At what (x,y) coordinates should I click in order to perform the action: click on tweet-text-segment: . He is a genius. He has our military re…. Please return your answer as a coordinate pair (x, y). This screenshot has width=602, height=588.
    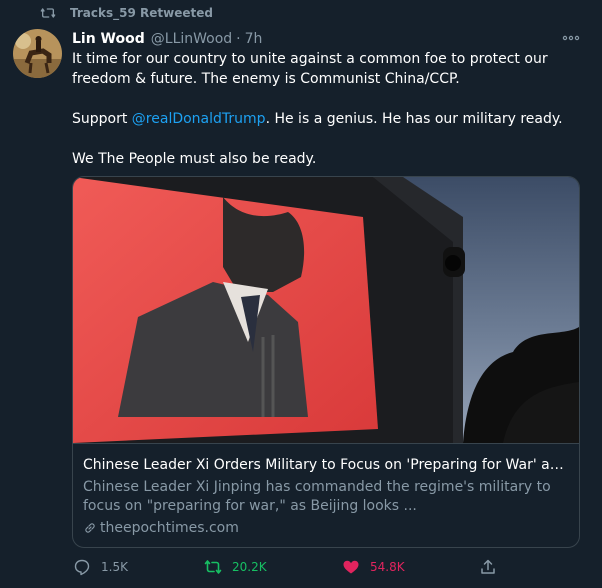
    Looking at the image, I should click on (414, 119).